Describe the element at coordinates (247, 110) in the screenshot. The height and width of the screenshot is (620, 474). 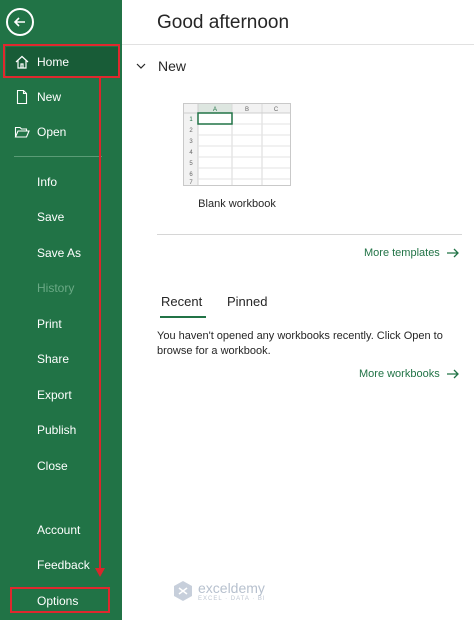
I see `grid-col-b: B` at that location.